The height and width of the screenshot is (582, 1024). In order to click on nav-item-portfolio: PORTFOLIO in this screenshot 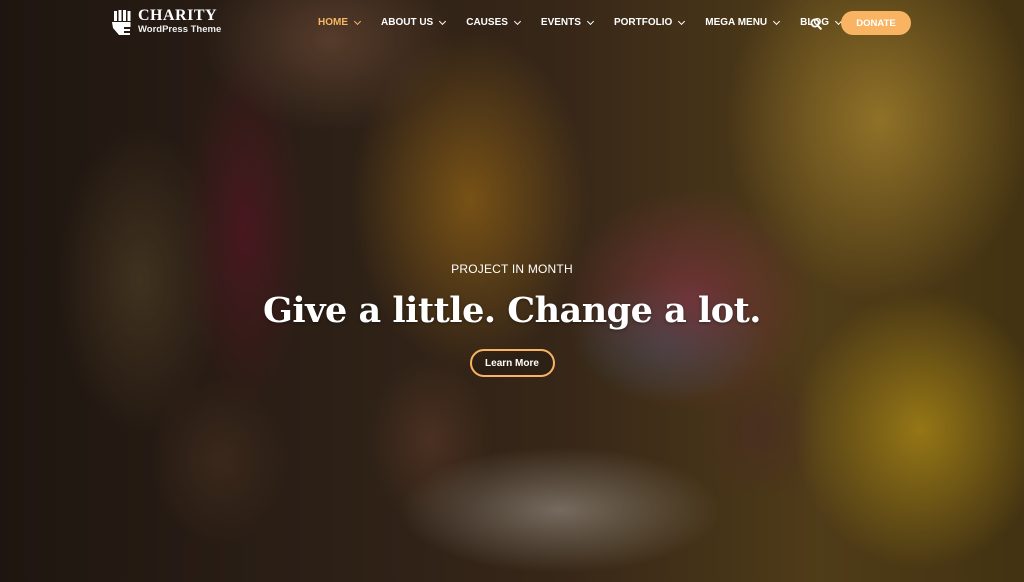, I will do `click(649, 22)`.